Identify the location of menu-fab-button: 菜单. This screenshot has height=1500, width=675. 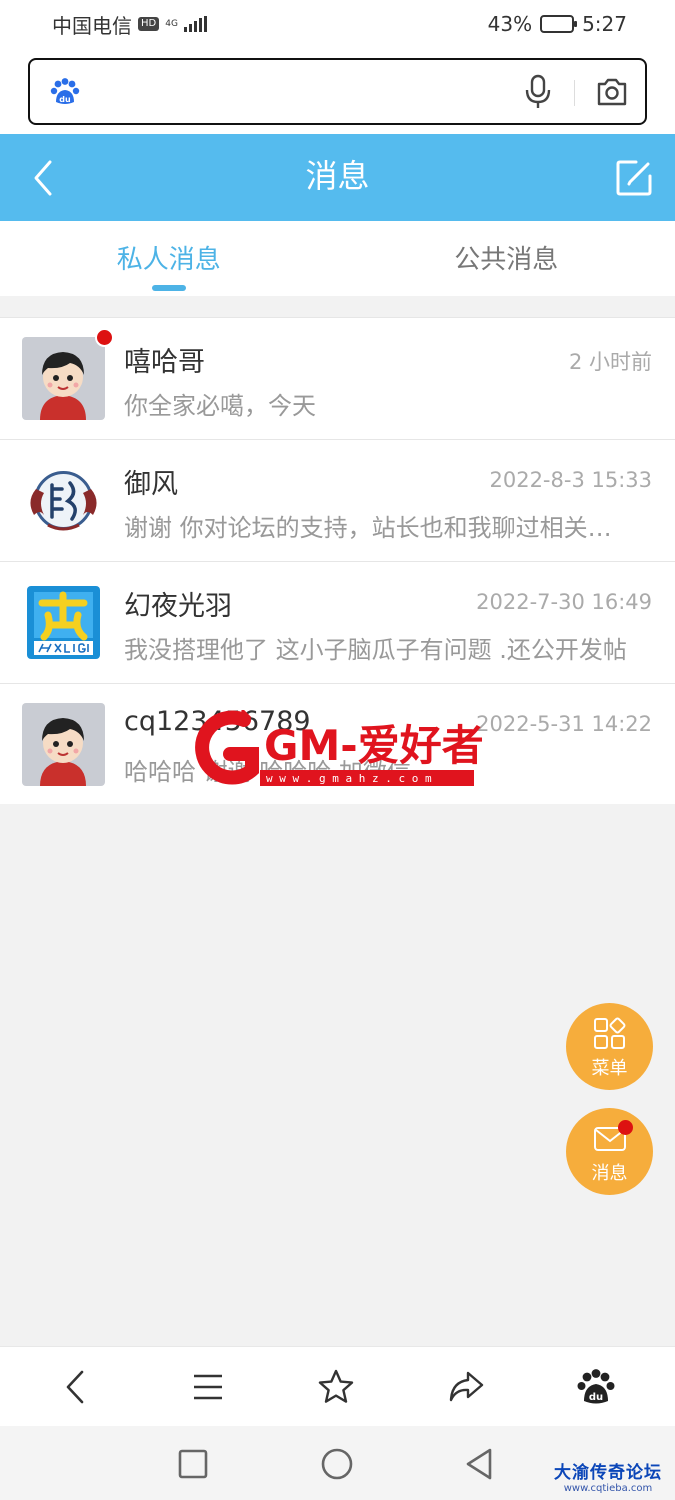
(609, 1046).